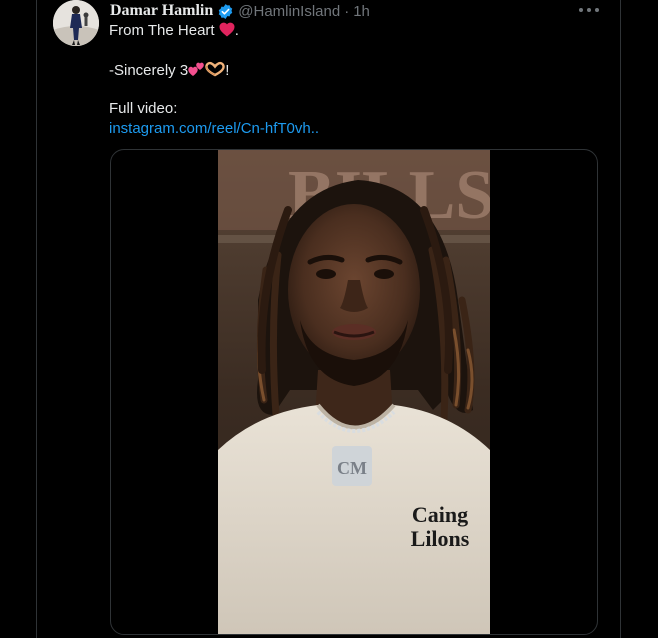 This screenshot has width=658, height=638. I want to click on shirt-text-line-2: Lilons, so click(440, 538).